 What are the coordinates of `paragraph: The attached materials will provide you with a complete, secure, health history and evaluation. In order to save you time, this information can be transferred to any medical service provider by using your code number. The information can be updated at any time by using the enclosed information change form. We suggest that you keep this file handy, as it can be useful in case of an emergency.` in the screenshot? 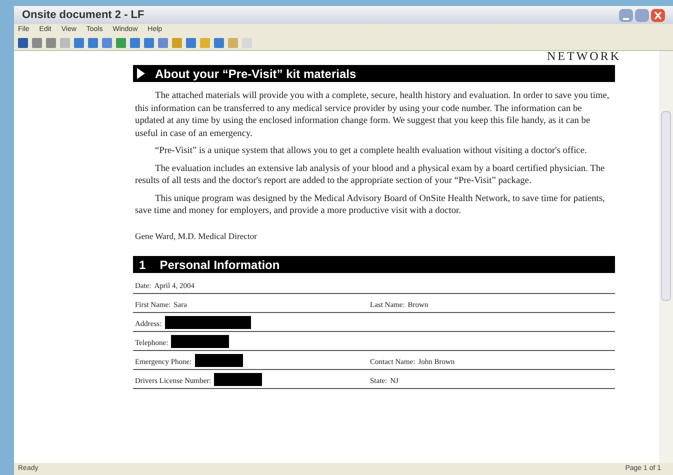 It's located at (372, 115).